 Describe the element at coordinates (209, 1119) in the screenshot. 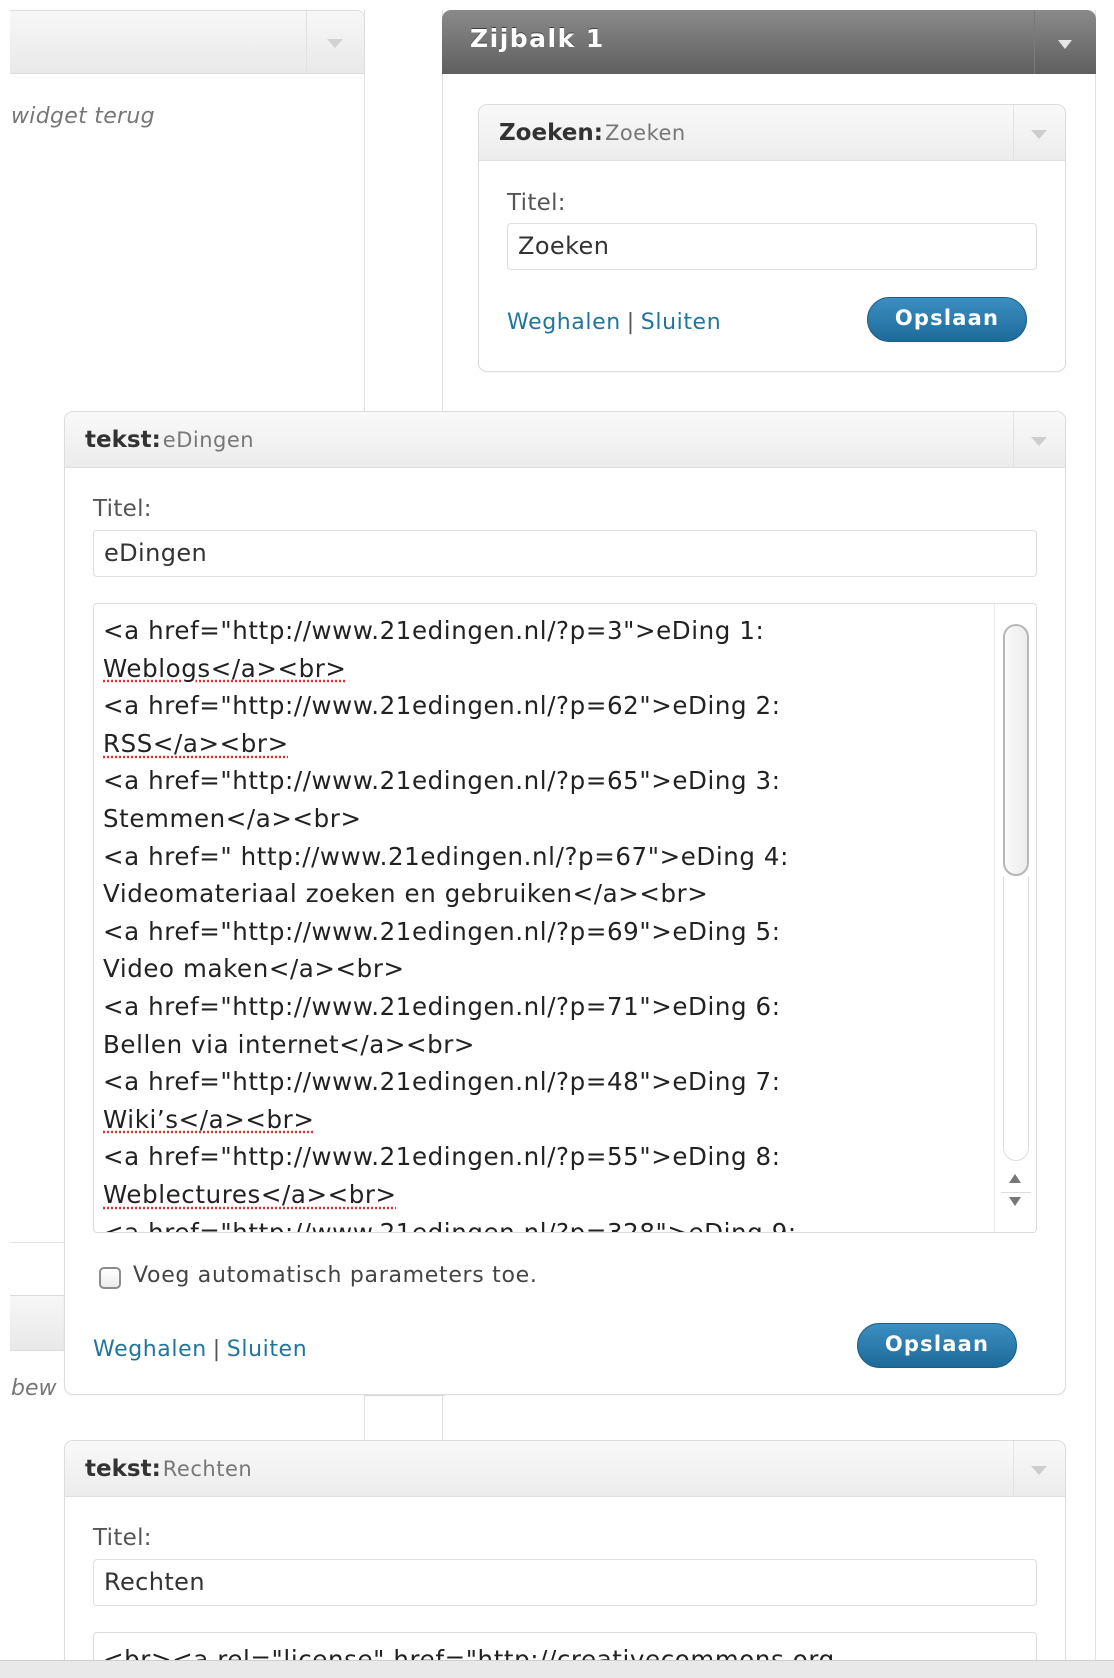

I see `text-fragment: Wiki’s</a><br>` at that location.